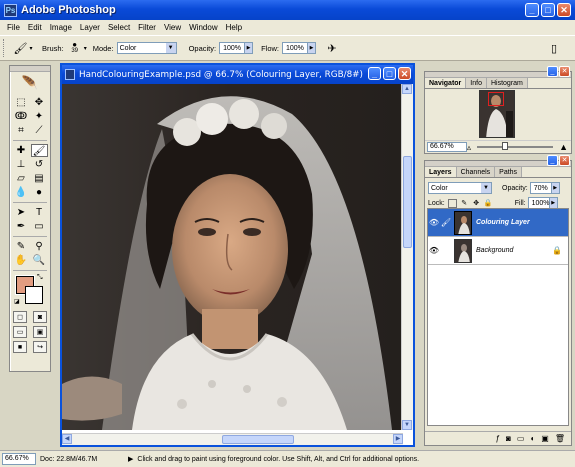 The width and height of the screenshot is (575, 467). Describe the element at coordinates (504, 146) in the screenshot. I see `navigator-zoom-knob` at that location.